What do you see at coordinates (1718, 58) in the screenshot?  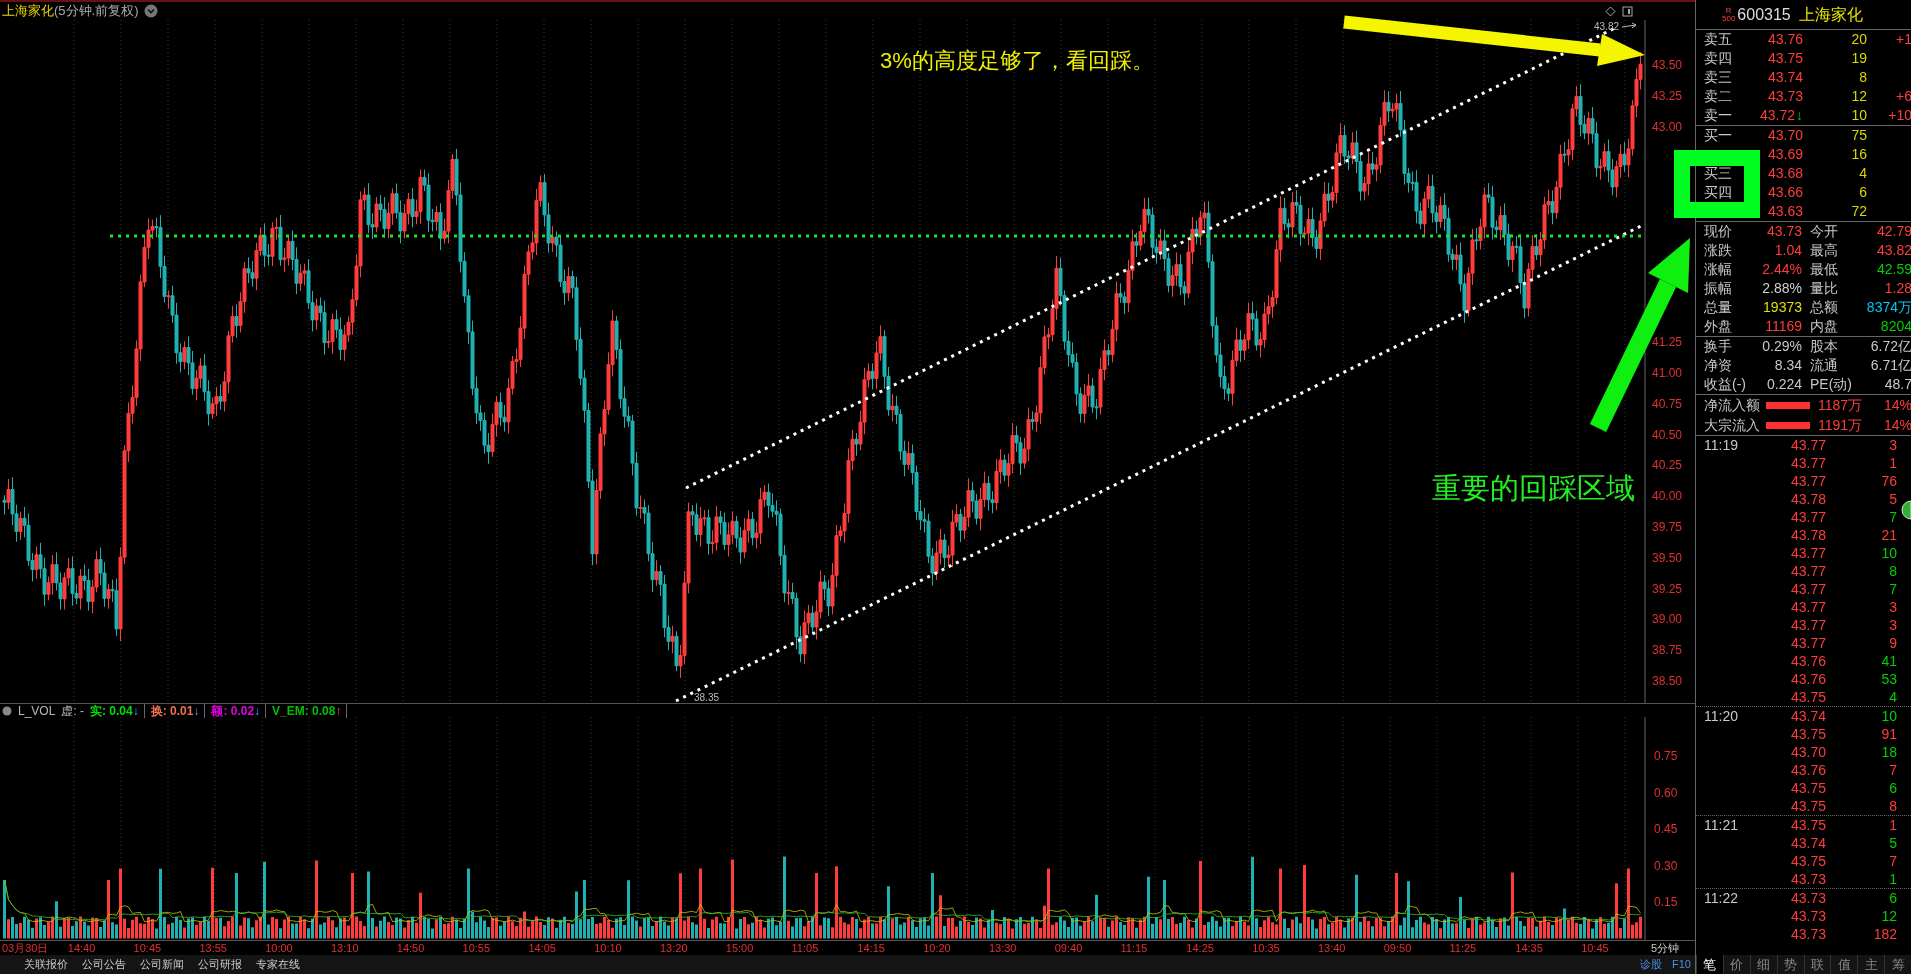 I see `order-label: 卖四` at bounding box center [1718, 58].